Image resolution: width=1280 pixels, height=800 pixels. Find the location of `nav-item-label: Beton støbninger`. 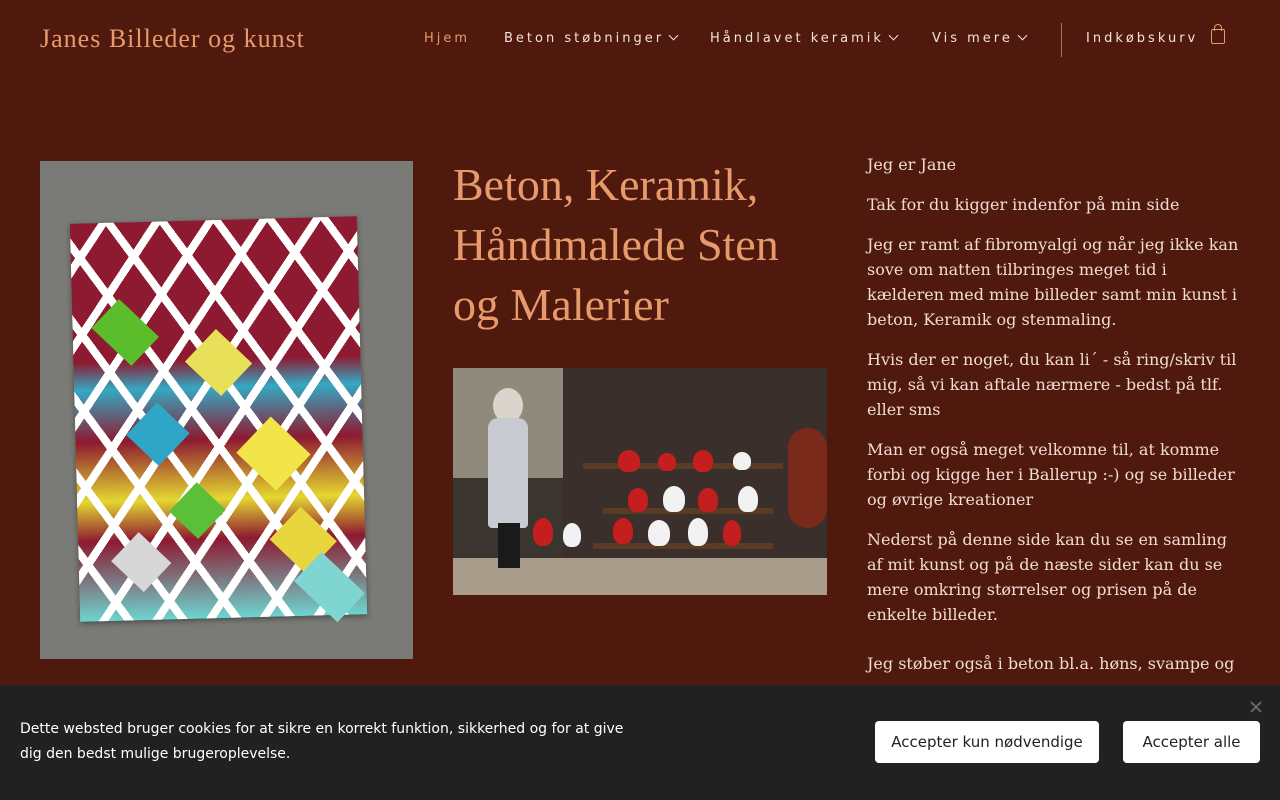

nav-item-label: Beton støbninger is located at coordinates (584, 38).